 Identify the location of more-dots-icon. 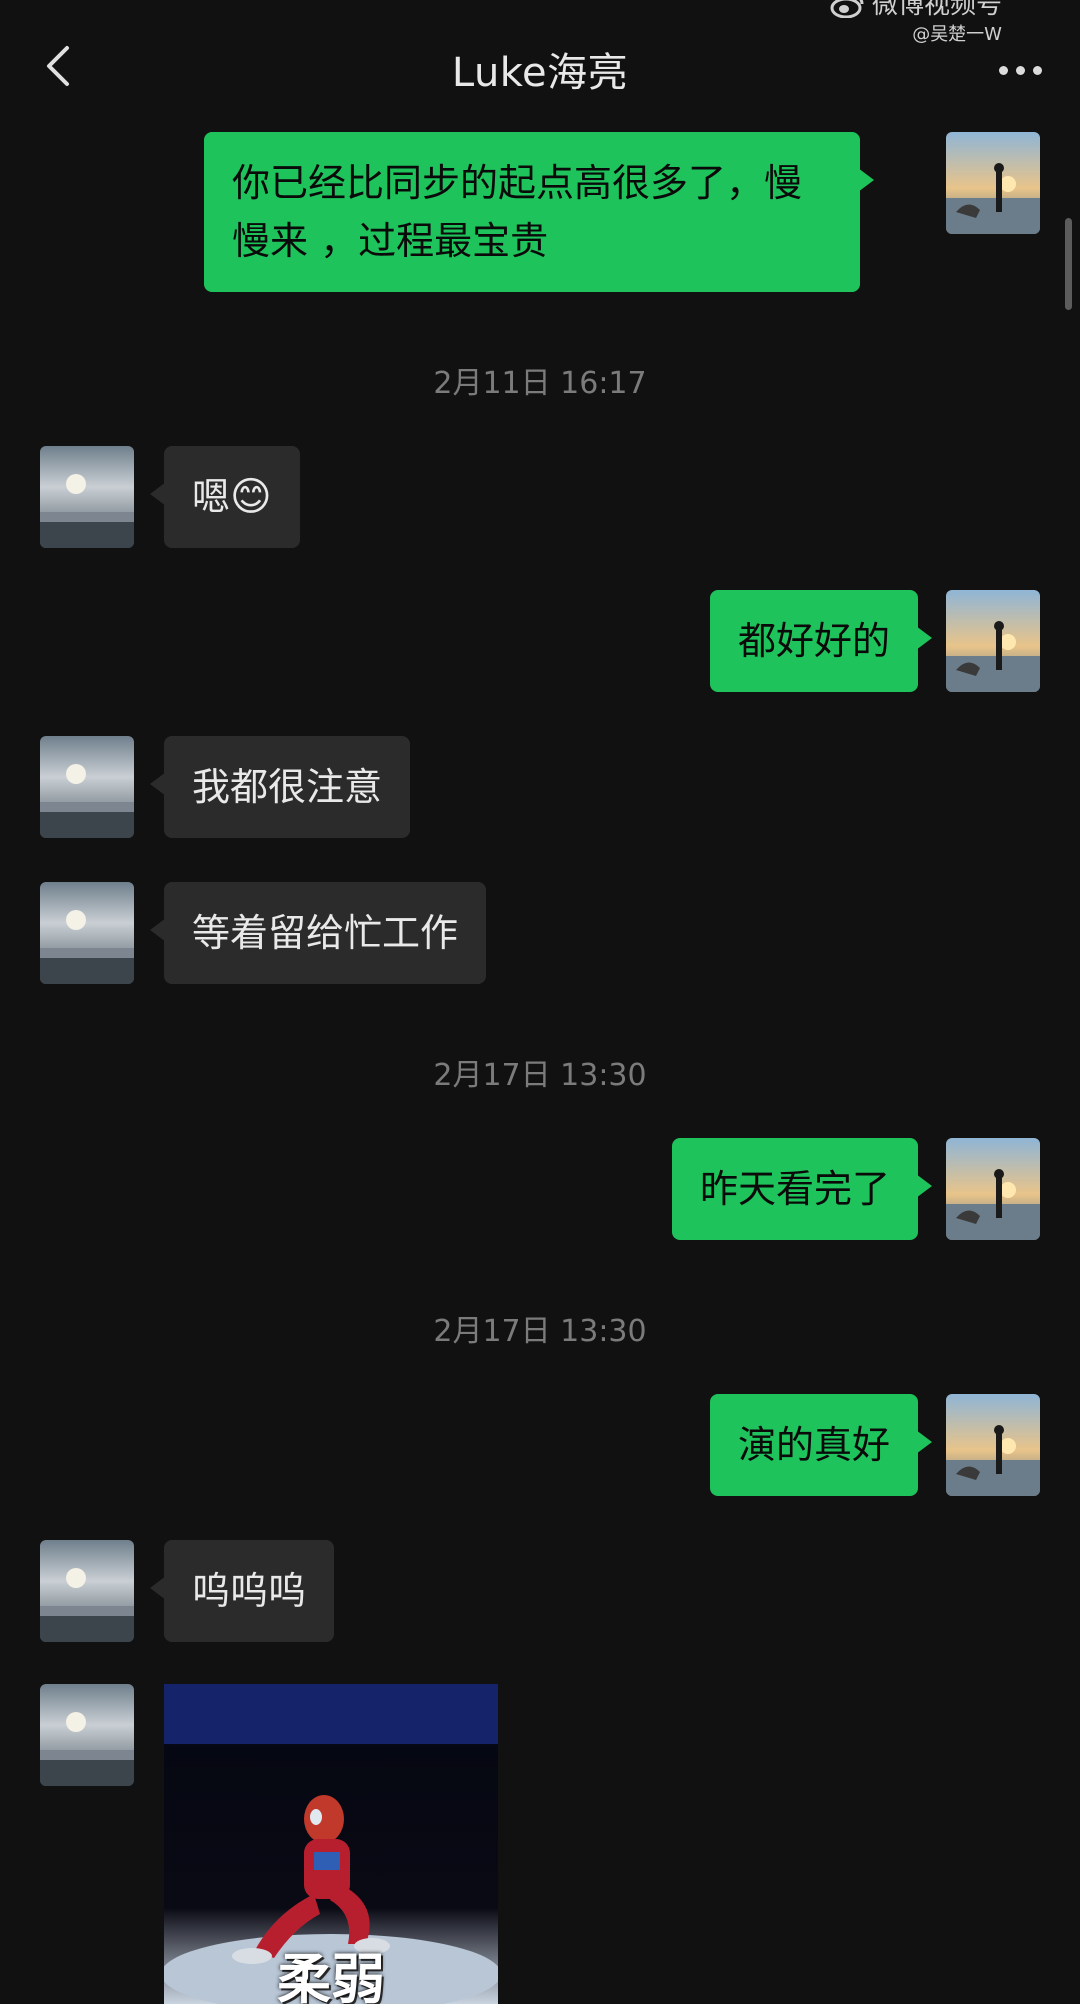
(1003, 70).